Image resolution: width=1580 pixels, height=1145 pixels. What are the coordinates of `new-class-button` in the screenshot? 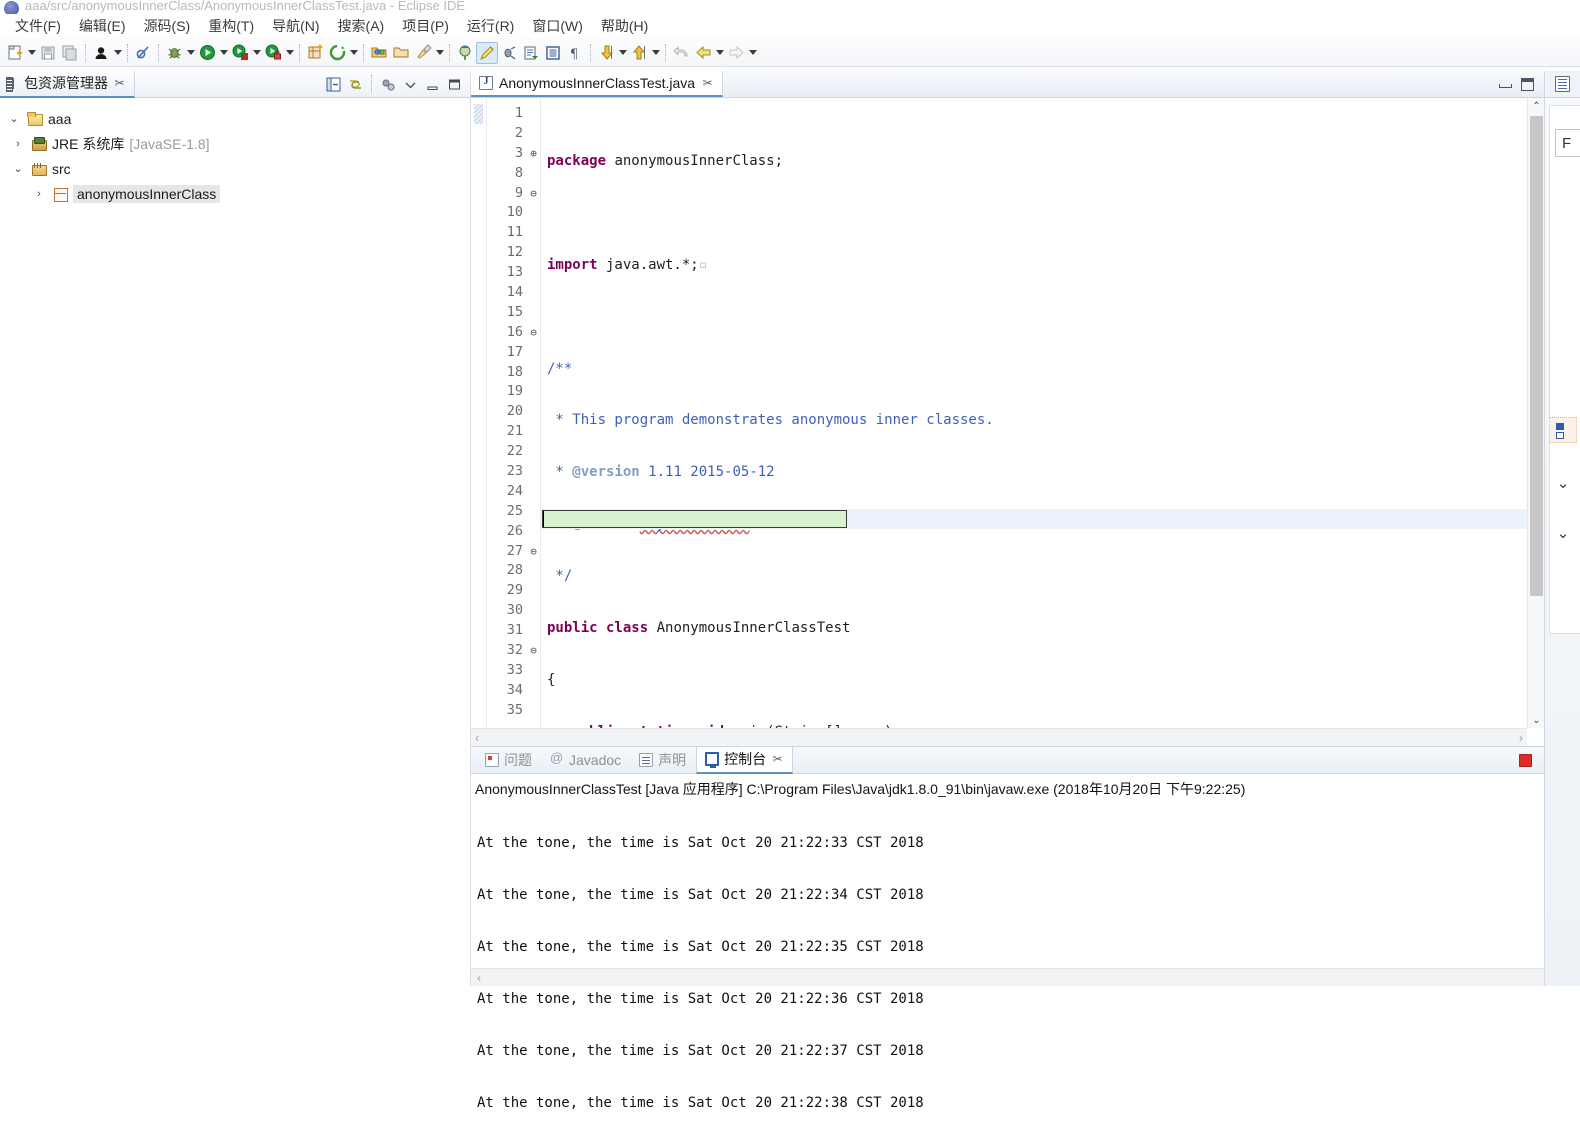 It's located at (337, 53).